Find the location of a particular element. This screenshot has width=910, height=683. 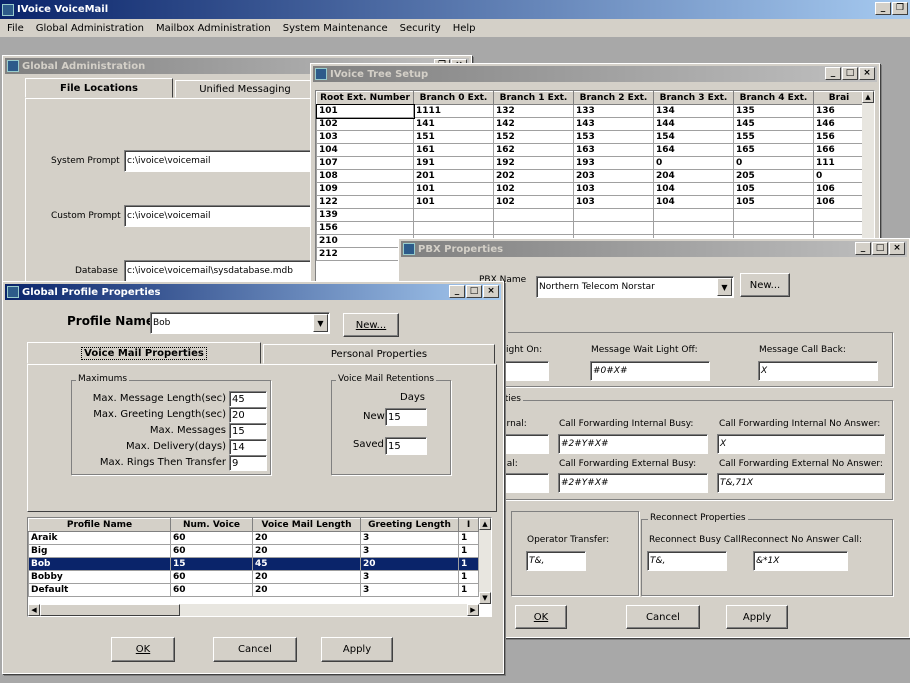

close-icon: × is located at coordinates (897, 248).